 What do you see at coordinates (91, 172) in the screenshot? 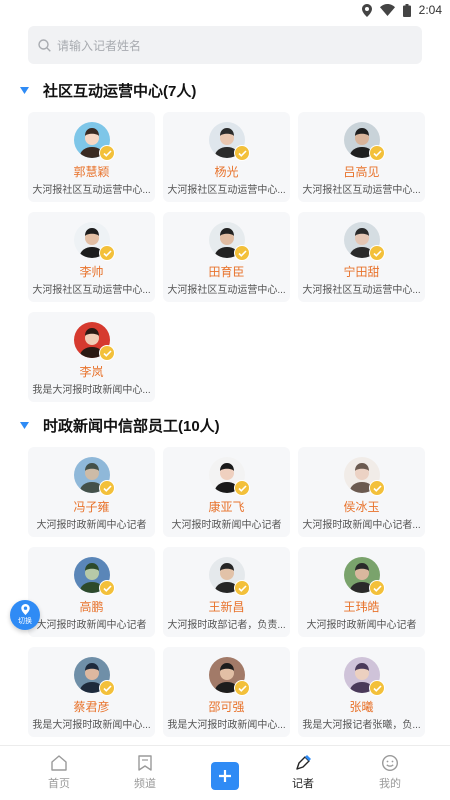
I see `member-name: 郭慧颖` at bounding box center [91, 172].